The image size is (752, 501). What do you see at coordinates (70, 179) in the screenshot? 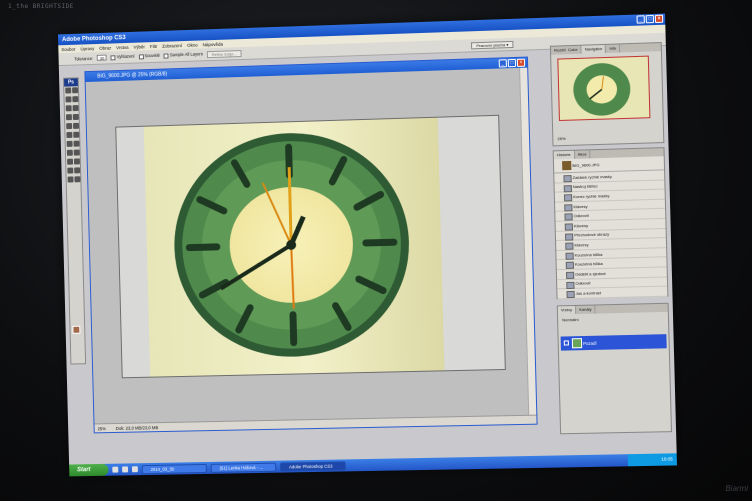
I see `hand-tool-icon` at bounding box center [70, 179].